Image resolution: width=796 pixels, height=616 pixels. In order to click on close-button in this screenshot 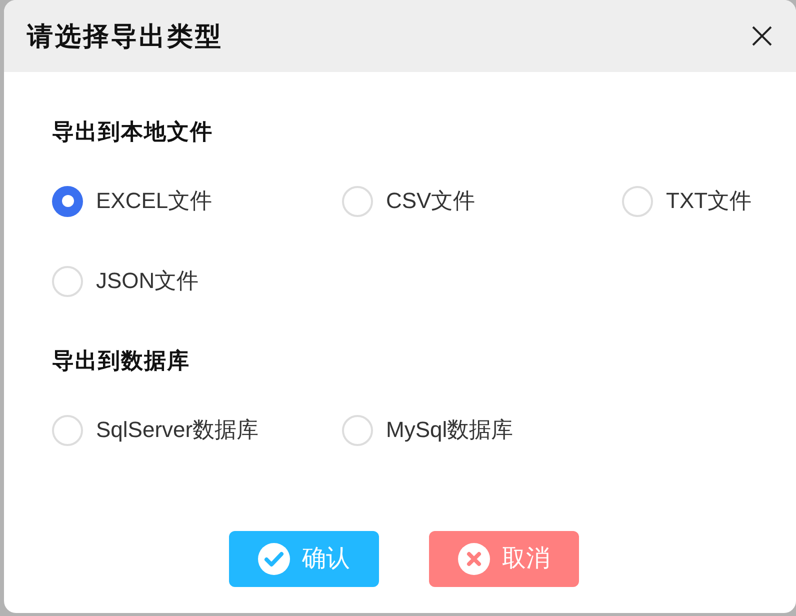, I will do `click(762, 36)`.